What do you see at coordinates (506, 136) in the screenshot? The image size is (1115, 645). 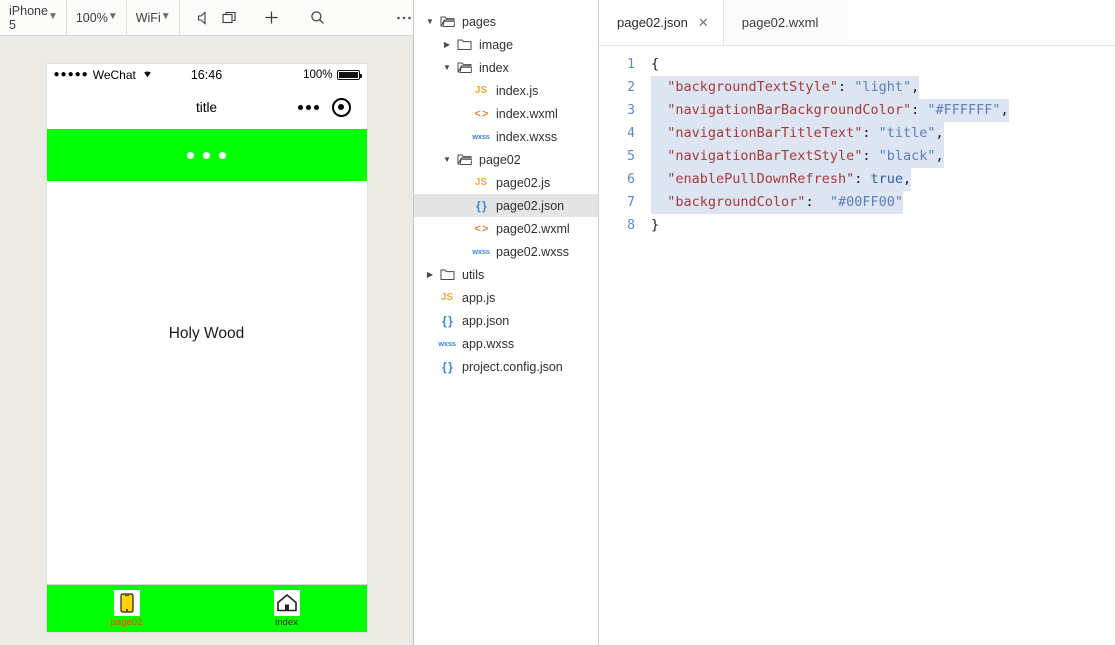 I see `tree-item-index-wxss: ▶wxssindex.wxss` at bounding box center [506, 136].